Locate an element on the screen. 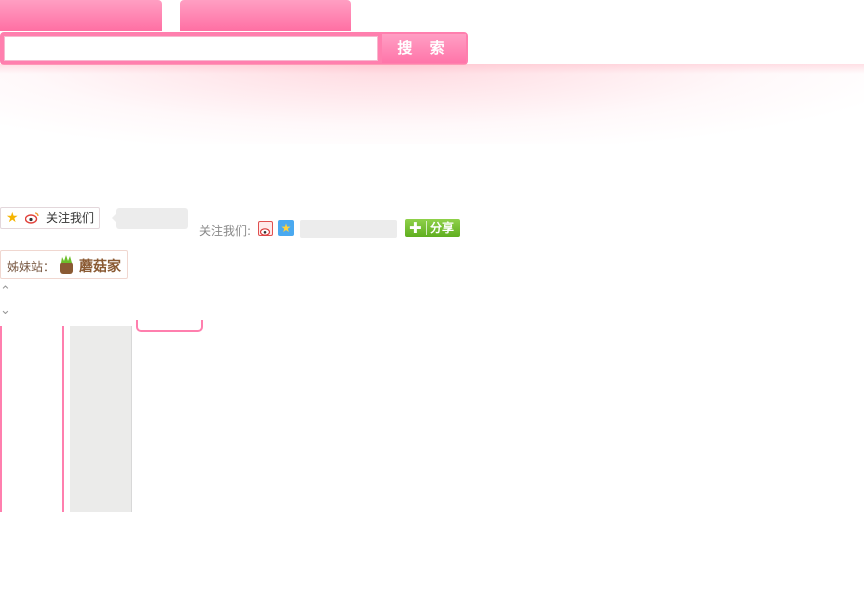  chevron-down-icon: ⌄ is located at coordinates (5, 310).